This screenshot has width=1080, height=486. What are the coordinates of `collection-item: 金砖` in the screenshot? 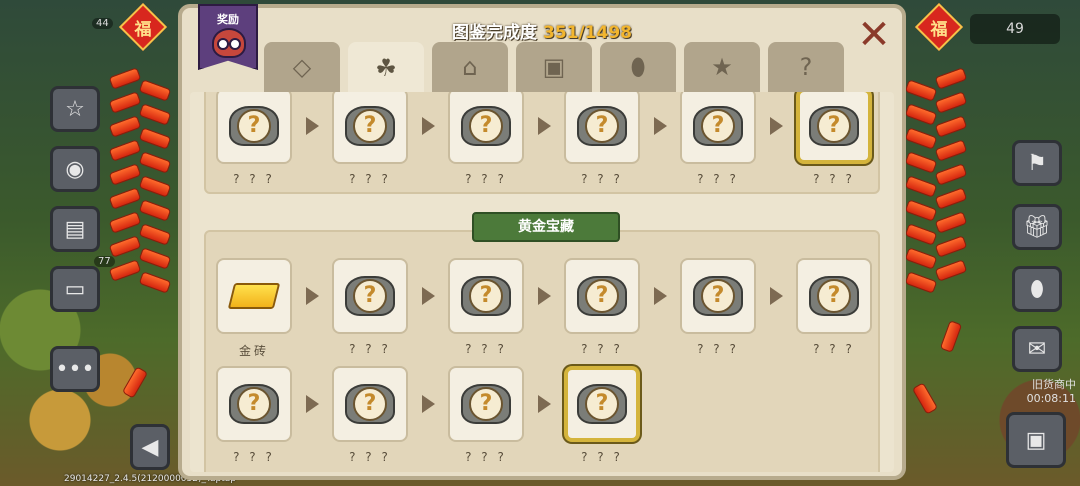 It's located at (254, 308).